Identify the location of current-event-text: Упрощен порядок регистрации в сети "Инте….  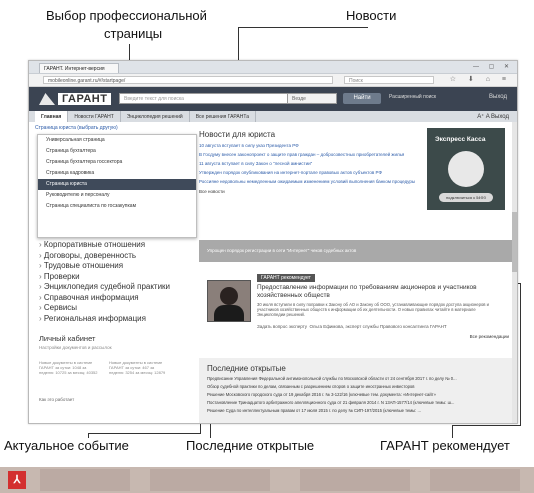
(282, 250).